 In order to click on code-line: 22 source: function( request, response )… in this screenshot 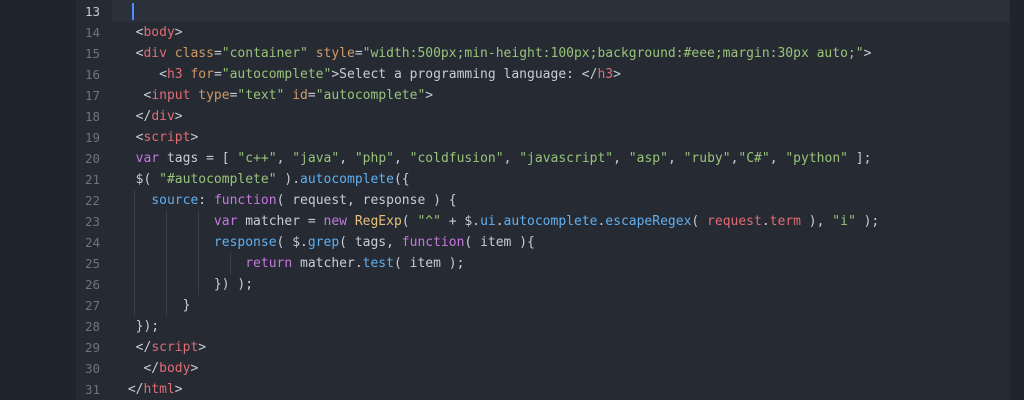, I will do `click(543, 200)`.